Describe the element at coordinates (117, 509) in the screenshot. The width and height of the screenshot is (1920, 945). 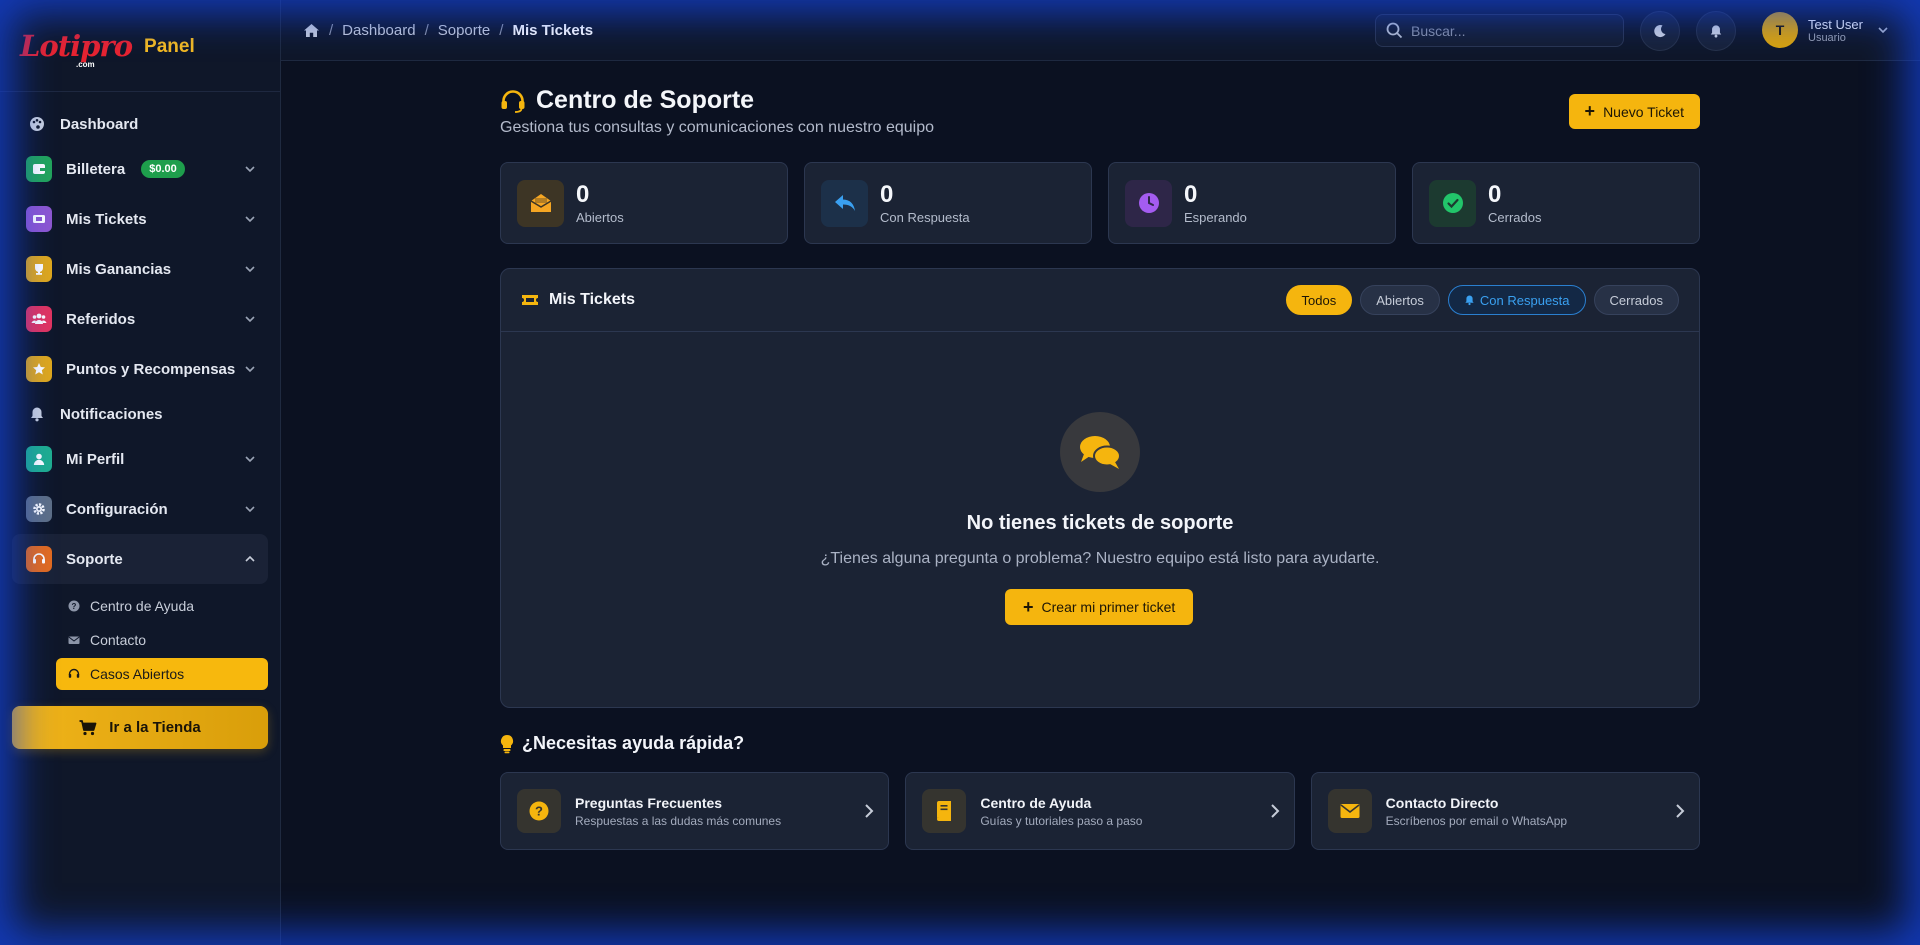
I see `sidebar-item-label: Configuración` at that location.